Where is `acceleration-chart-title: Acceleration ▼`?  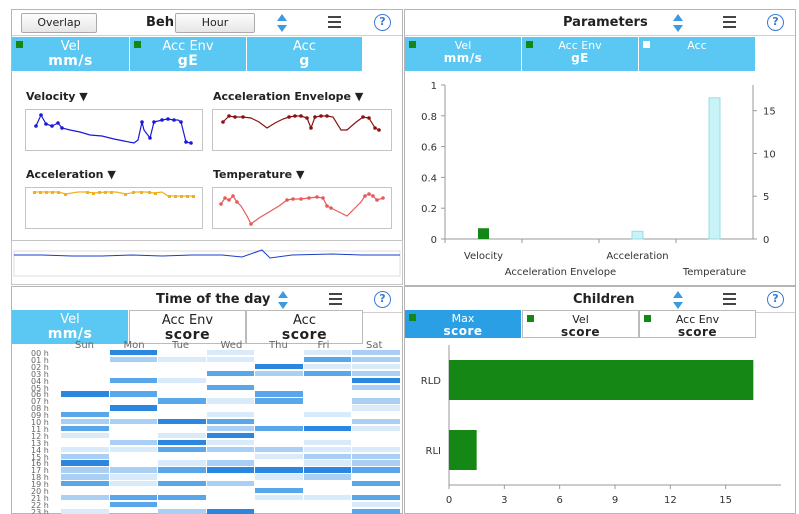
acceleration-chart-title: Acceleration ▼ is located at coordinates (71, 174).